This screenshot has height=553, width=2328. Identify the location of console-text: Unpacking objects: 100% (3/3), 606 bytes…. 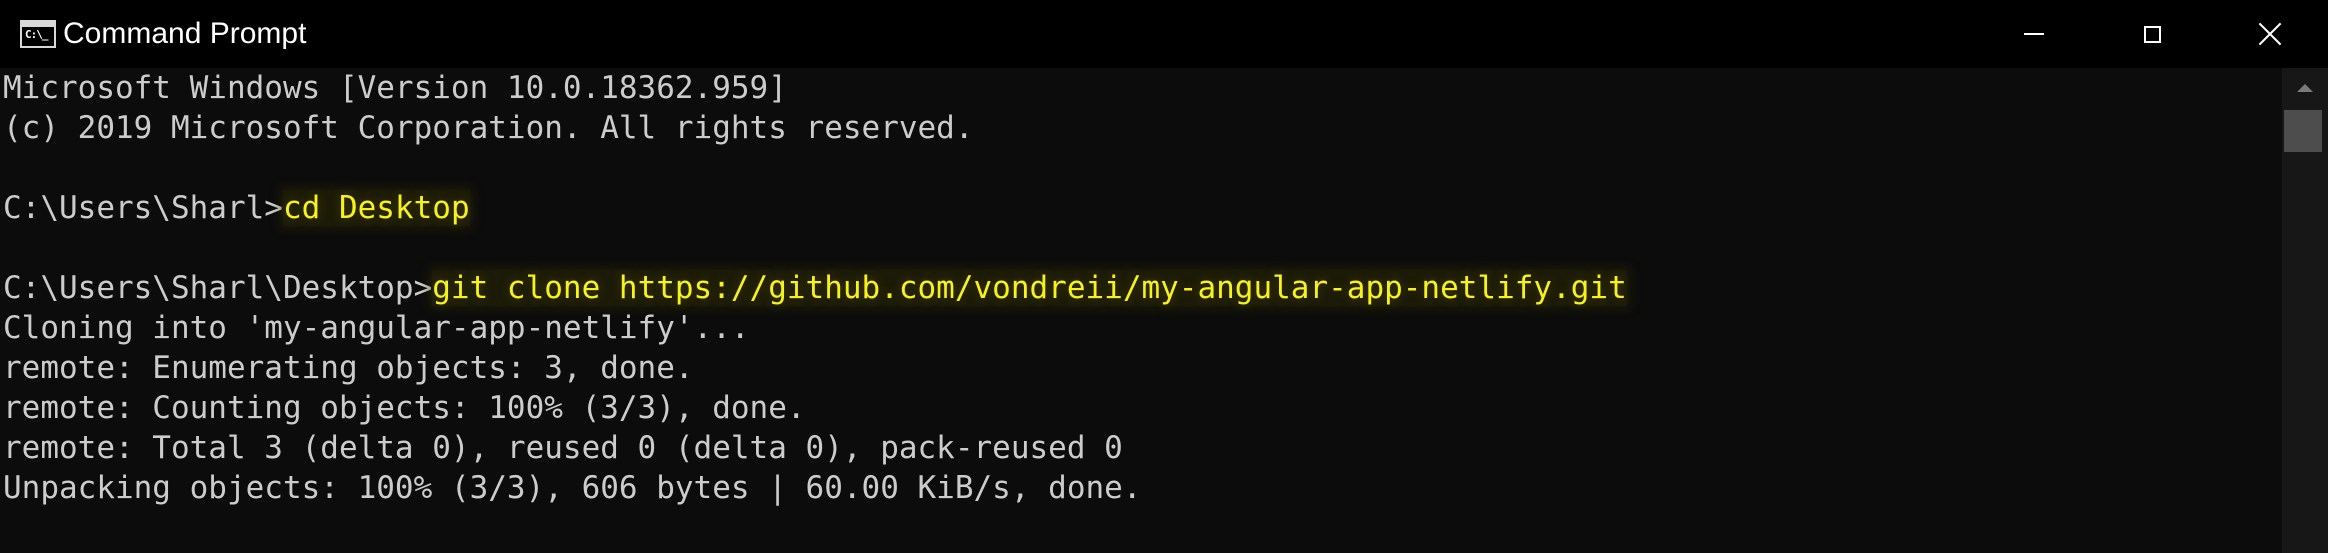
(572, 488).